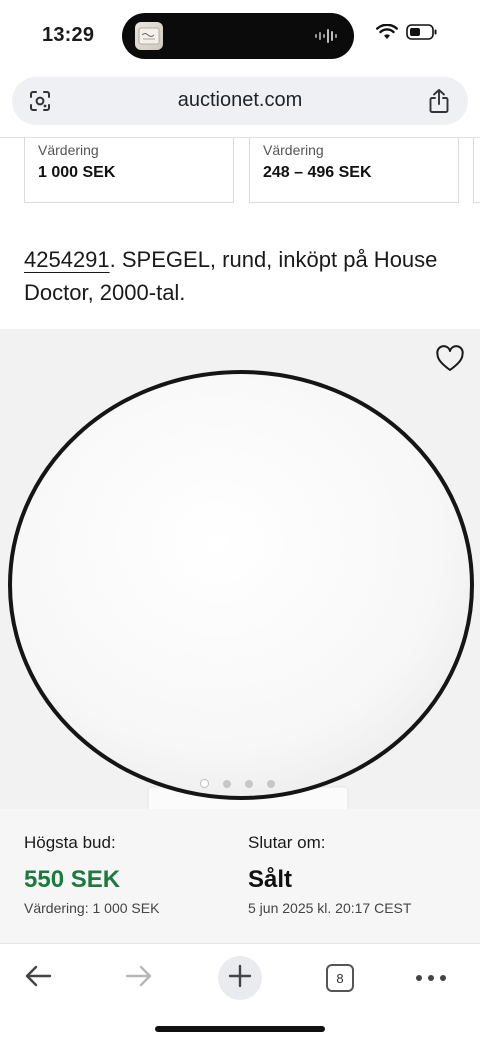 This screenshot has height=1041, width=480. Describe the element at coordinates (387, 34) in the screenshot. I see `wifi-icon` at that location.